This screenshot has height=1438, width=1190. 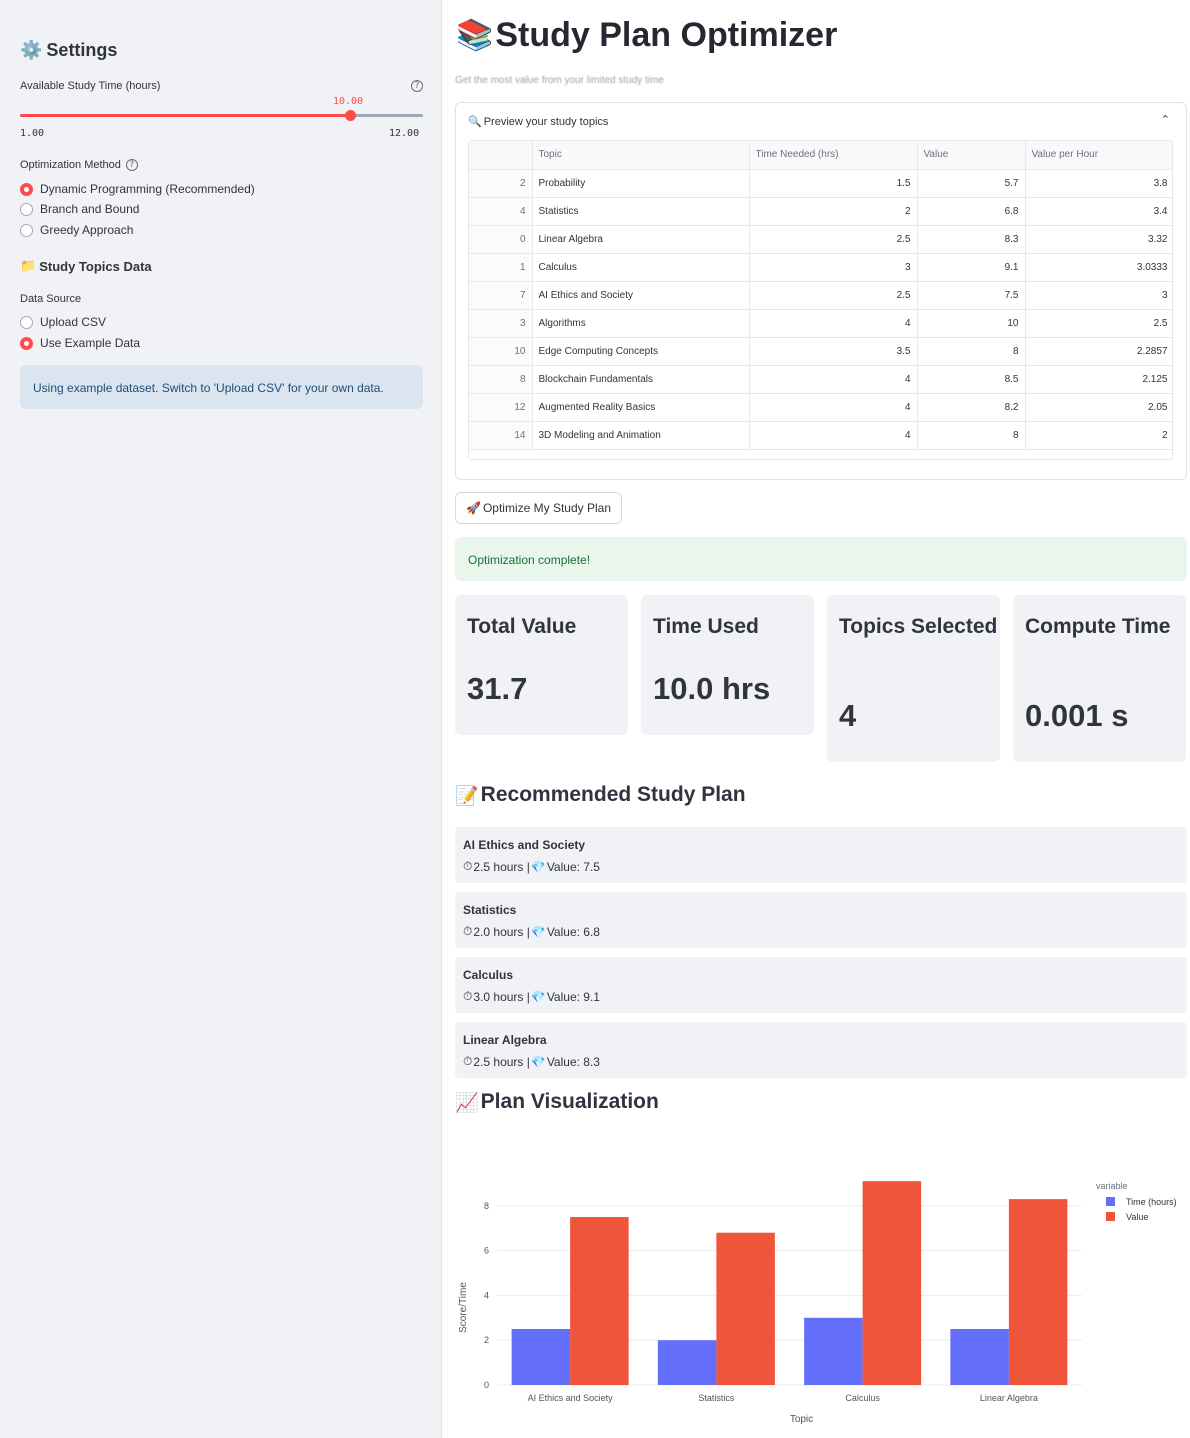 I want to click on table-row: 1 Calculus 3 9.1 3.0333, so click(x=820, y=267).